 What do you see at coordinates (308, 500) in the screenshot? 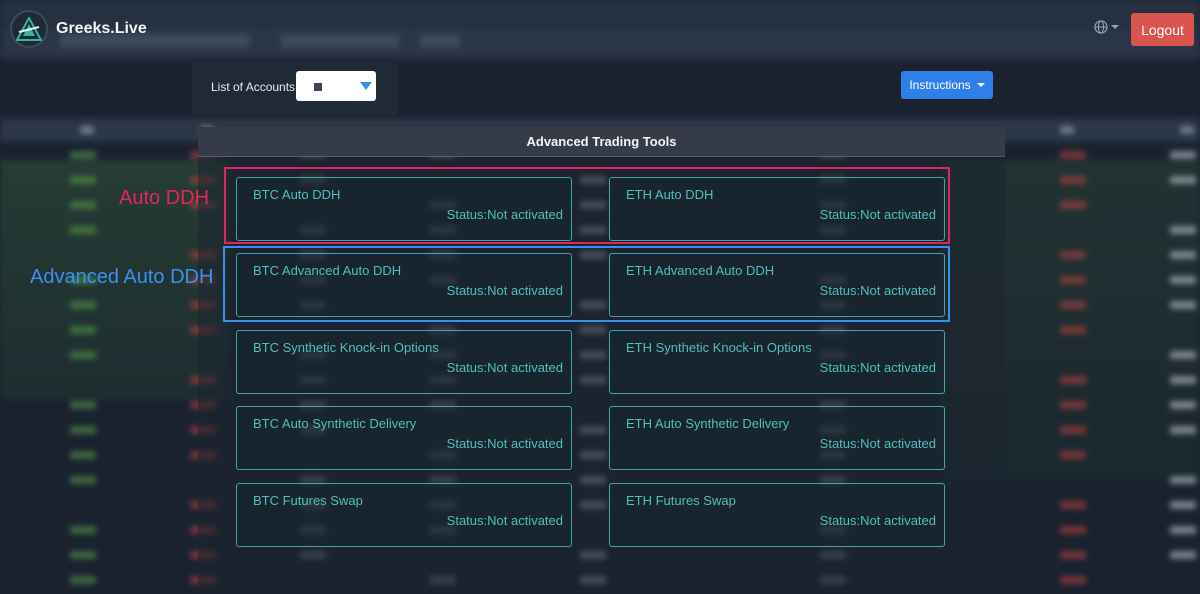
I see `tool-card-title: BTC Futures Swap` at bounding box center [308, 500].